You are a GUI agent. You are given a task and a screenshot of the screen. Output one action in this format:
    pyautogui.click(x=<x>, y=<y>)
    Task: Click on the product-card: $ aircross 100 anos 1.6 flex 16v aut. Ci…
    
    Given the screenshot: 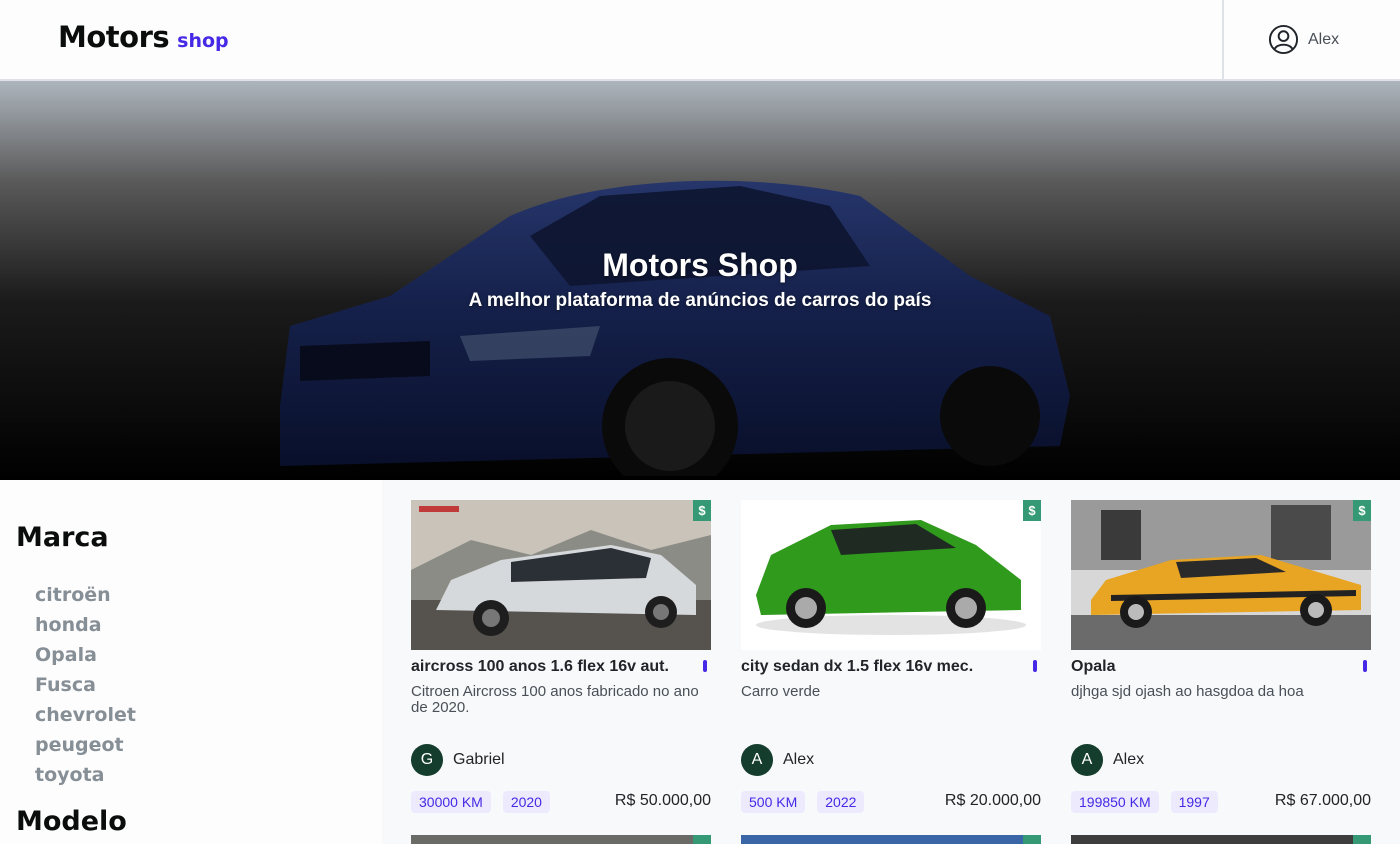 What is the action you would take?
    pyautogui.click(x=561, y=660)
    